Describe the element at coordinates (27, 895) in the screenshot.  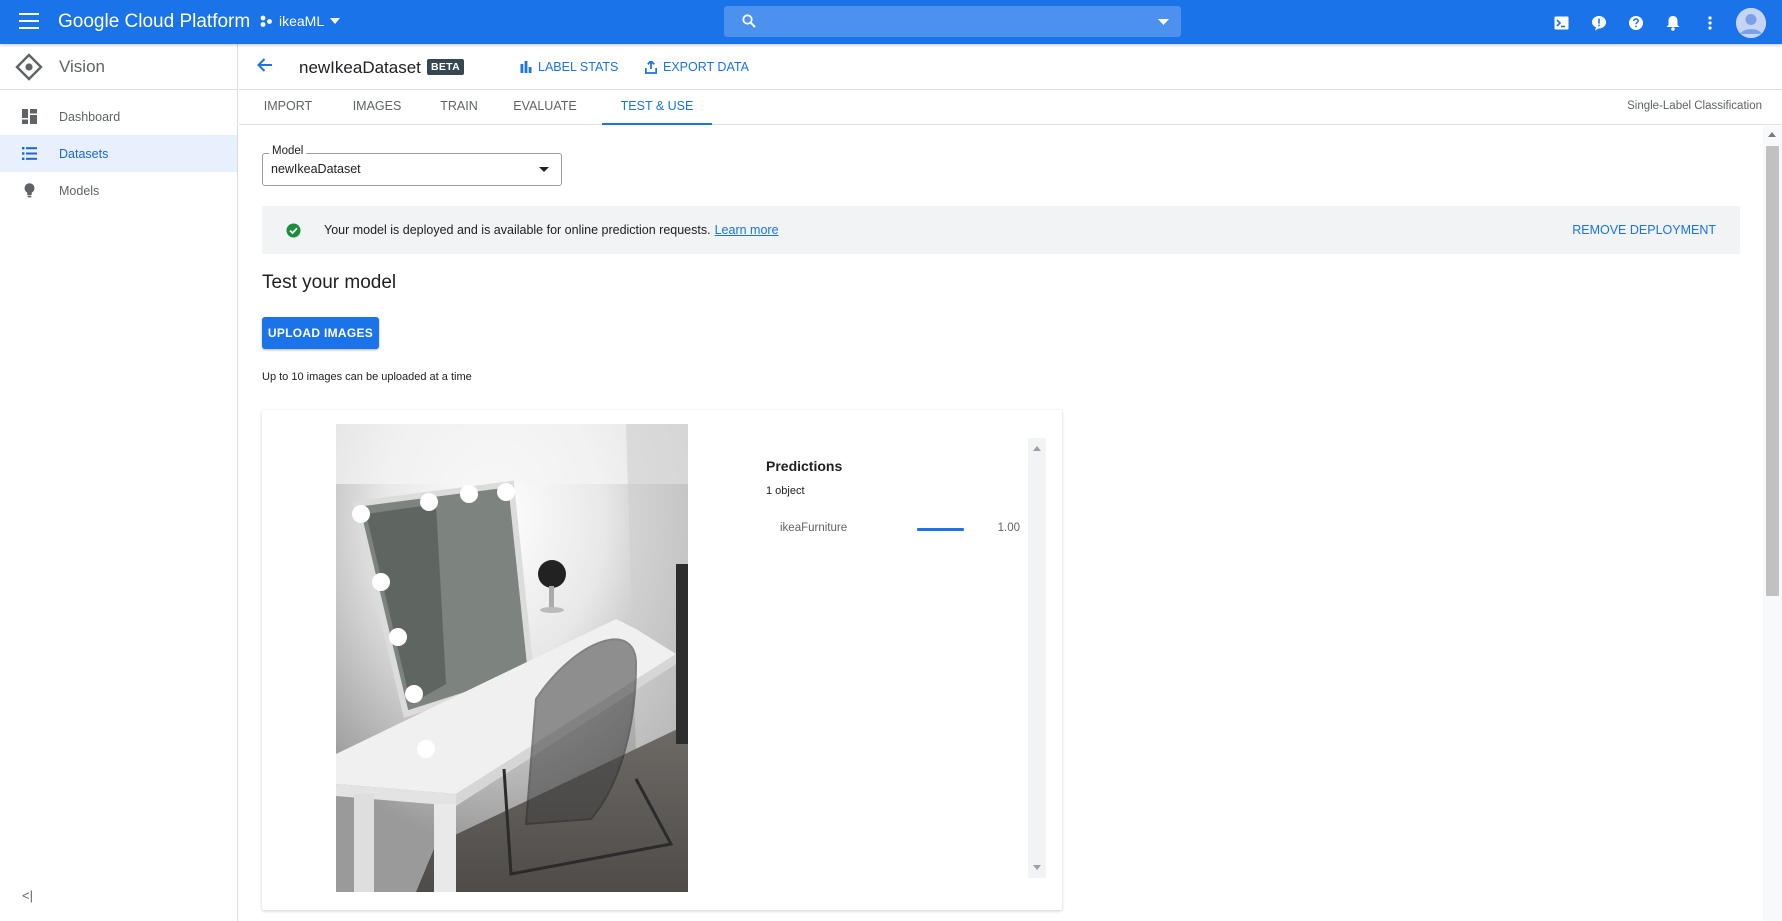
I see `collapse-sidebar-button: <|` at that location.